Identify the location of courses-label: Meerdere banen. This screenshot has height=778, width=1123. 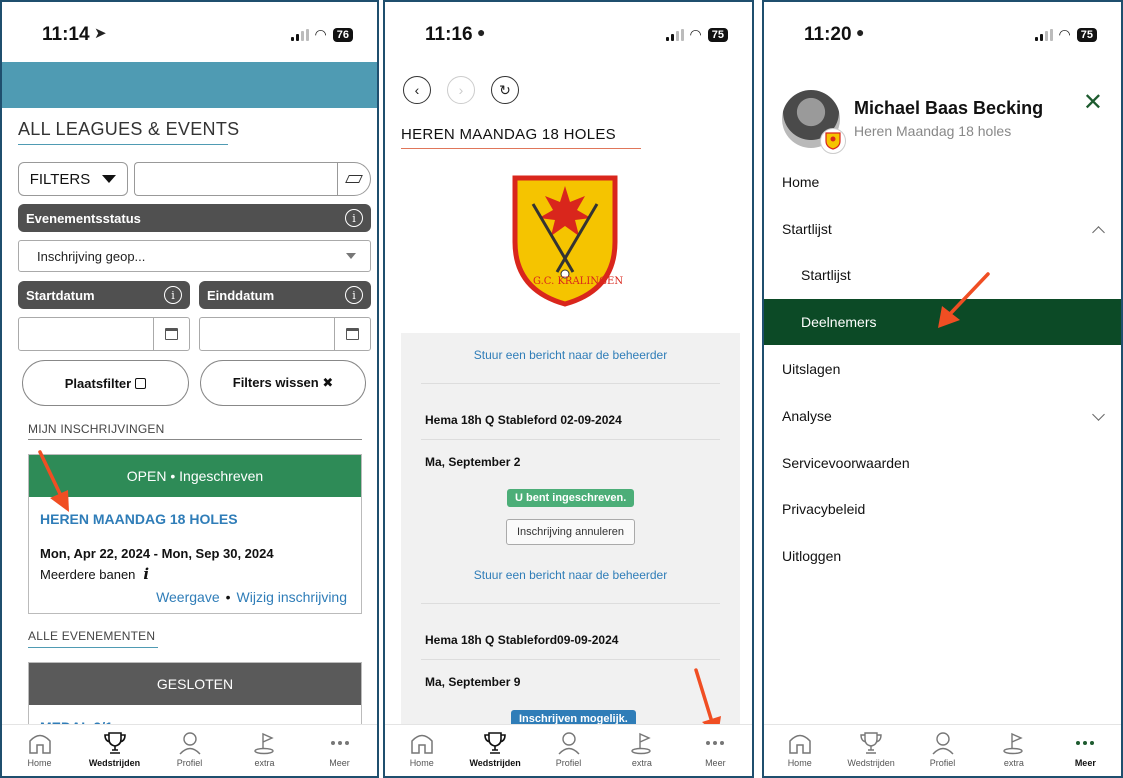
(88, 574).